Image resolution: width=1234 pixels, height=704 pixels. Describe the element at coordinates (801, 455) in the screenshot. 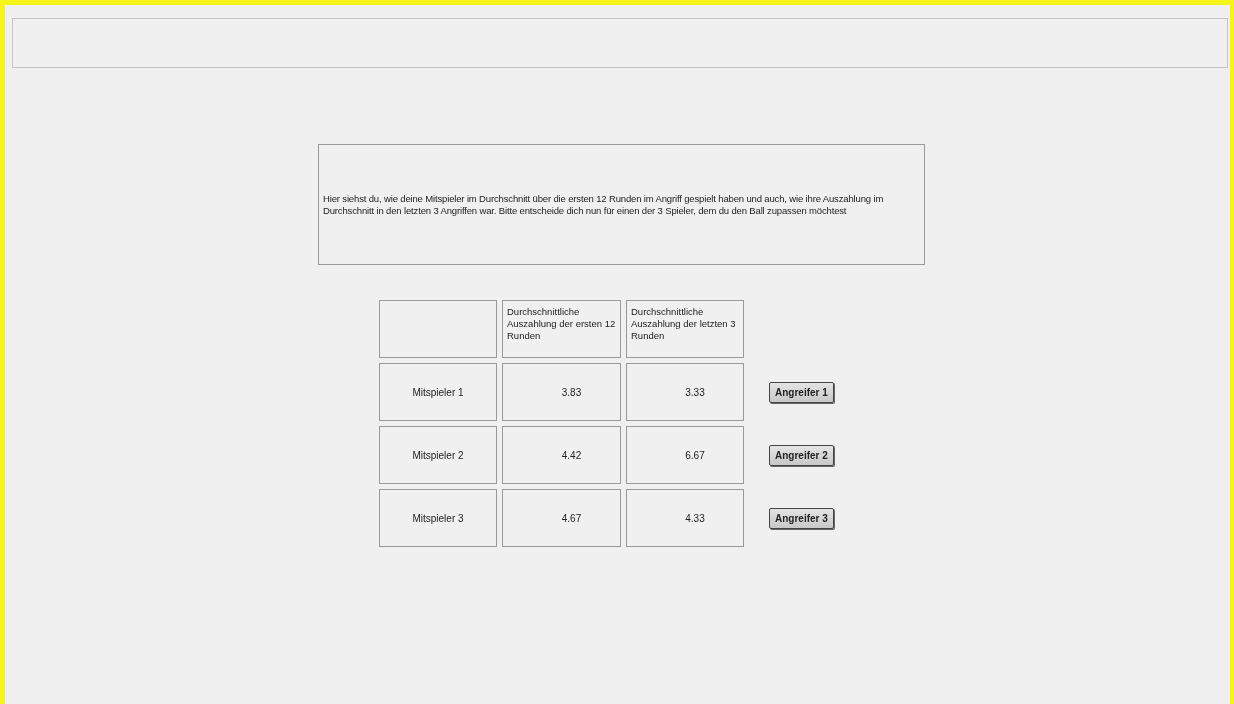

I see `select-button: Angreifer 2` at that location.